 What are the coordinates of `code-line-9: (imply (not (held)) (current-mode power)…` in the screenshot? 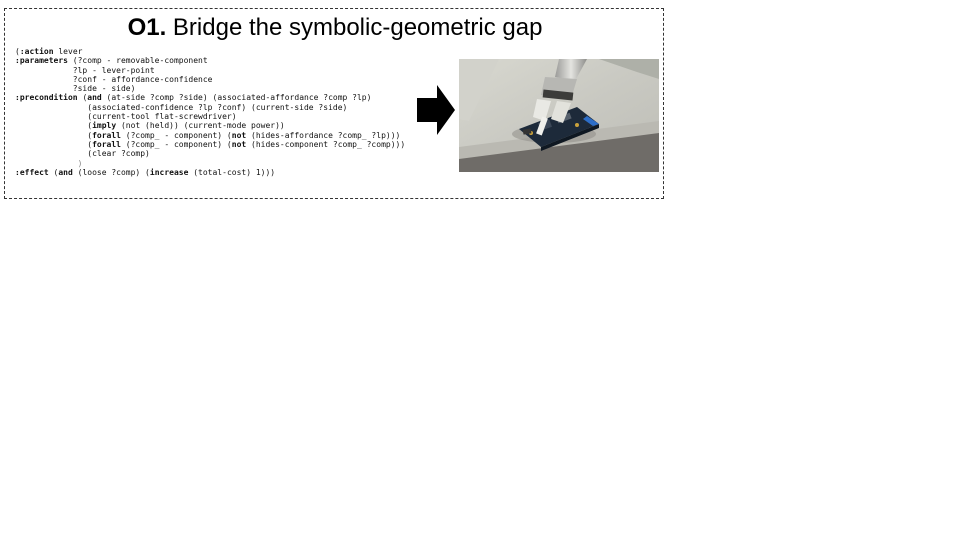 It's located at (150, 126).